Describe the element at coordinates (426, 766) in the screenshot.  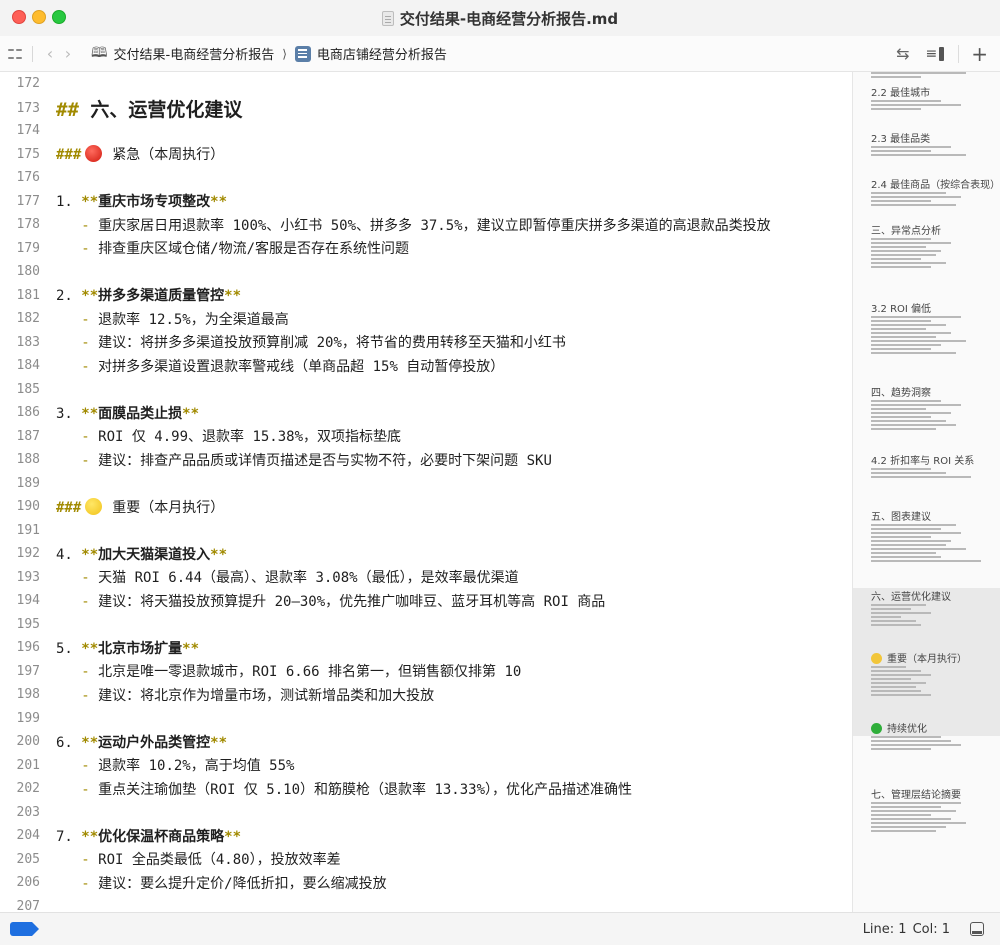
I see `editor-line: 201 - 退款率 10.2%，高于均值 55%` at that location.